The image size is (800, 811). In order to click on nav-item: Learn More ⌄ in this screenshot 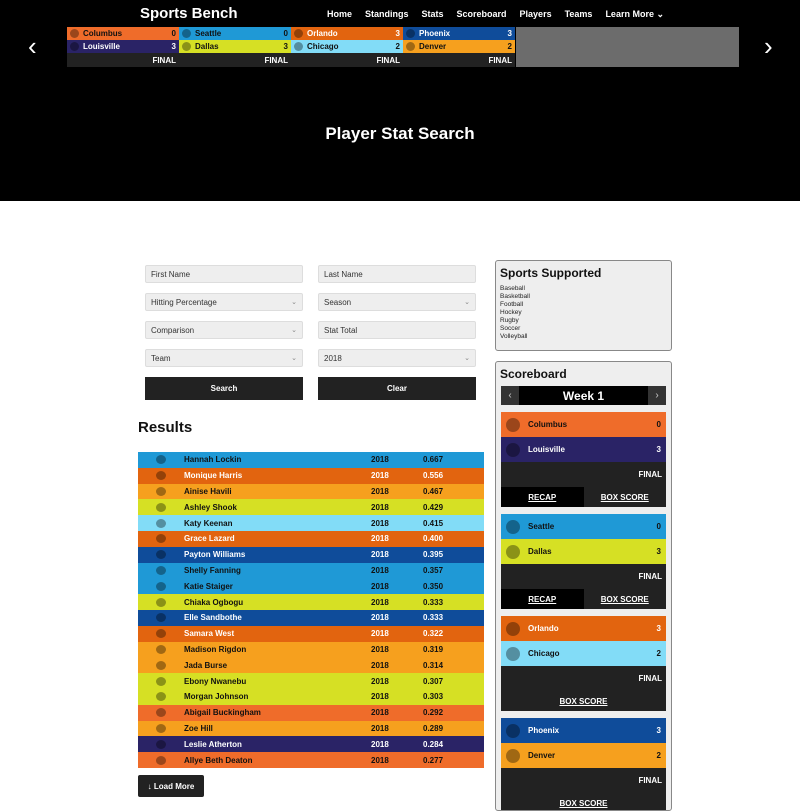, I will do `click(634, 14)`.